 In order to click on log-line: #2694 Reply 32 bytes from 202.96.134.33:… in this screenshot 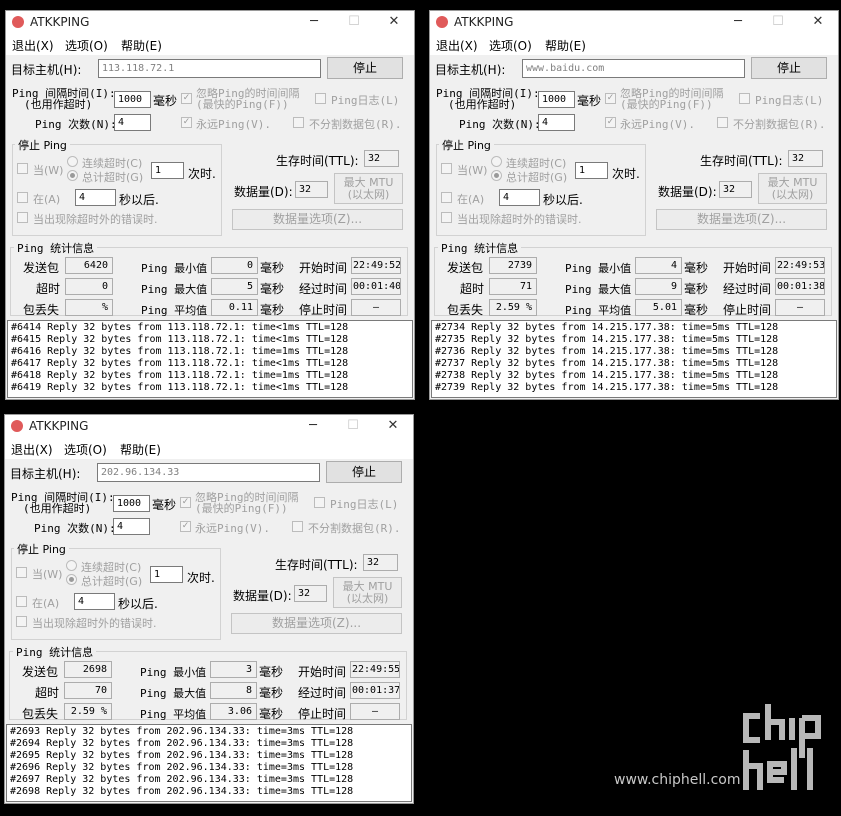, I will do `click(182, 743)`.